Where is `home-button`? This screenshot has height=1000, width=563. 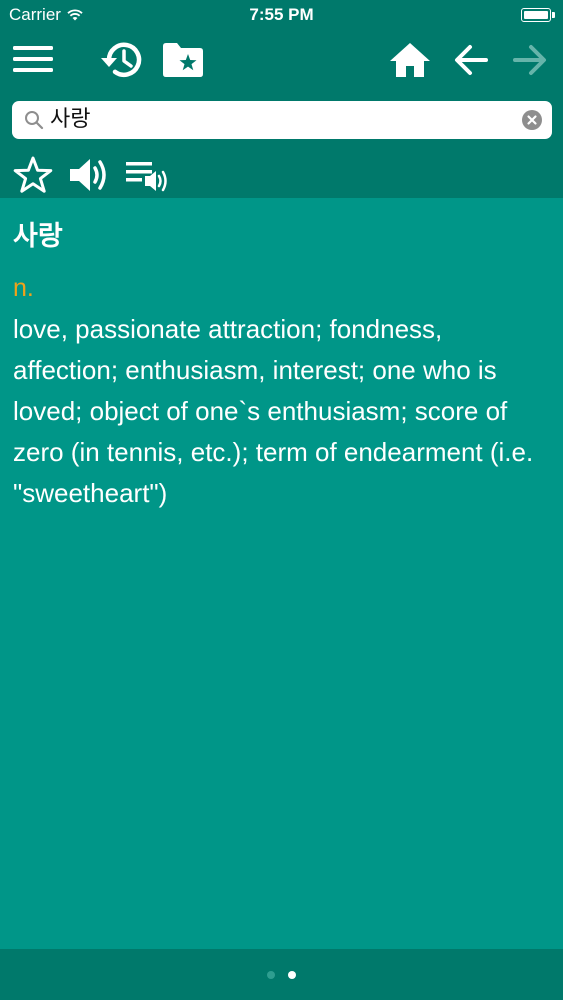 home-button is located at coordinates (410, 60).